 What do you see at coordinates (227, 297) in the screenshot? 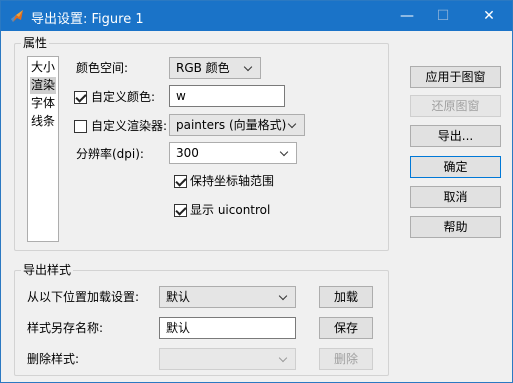
I see `load-settings-dropdown: 默认` at bounding box center [227, 297].